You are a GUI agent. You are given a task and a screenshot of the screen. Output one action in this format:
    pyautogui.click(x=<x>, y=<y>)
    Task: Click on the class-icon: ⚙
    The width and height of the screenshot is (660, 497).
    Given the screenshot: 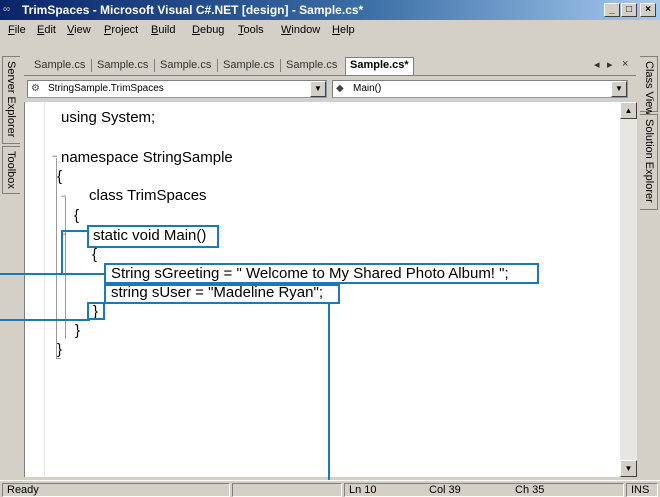 What is the action you would take?
    pyautogui.click(x=35, y=88)
    